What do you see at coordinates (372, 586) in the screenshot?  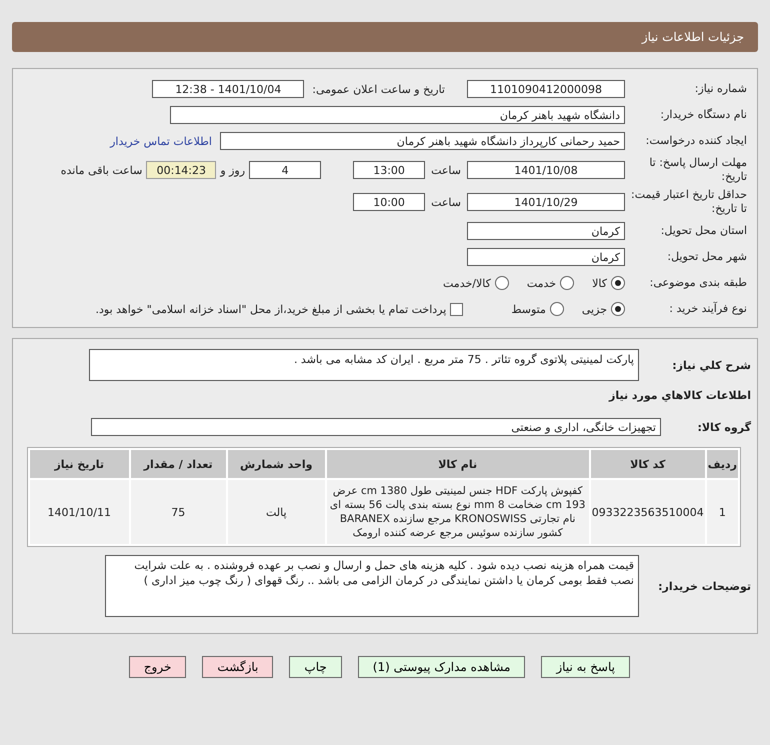 I see `buyer-notes-field: قیمت همراه هزینه نصب دیده شود . کلیه هزینه های حمل و ارسال و نصب بر عهده فروشنده . به علت شرایت نصب فقط بومی کرمان یا داشتن نمایندگی در کرمان الزامی می باشد .. رنگ قهوای ( رنگ چوب میز اداری )` at bounding box center [372, 586].